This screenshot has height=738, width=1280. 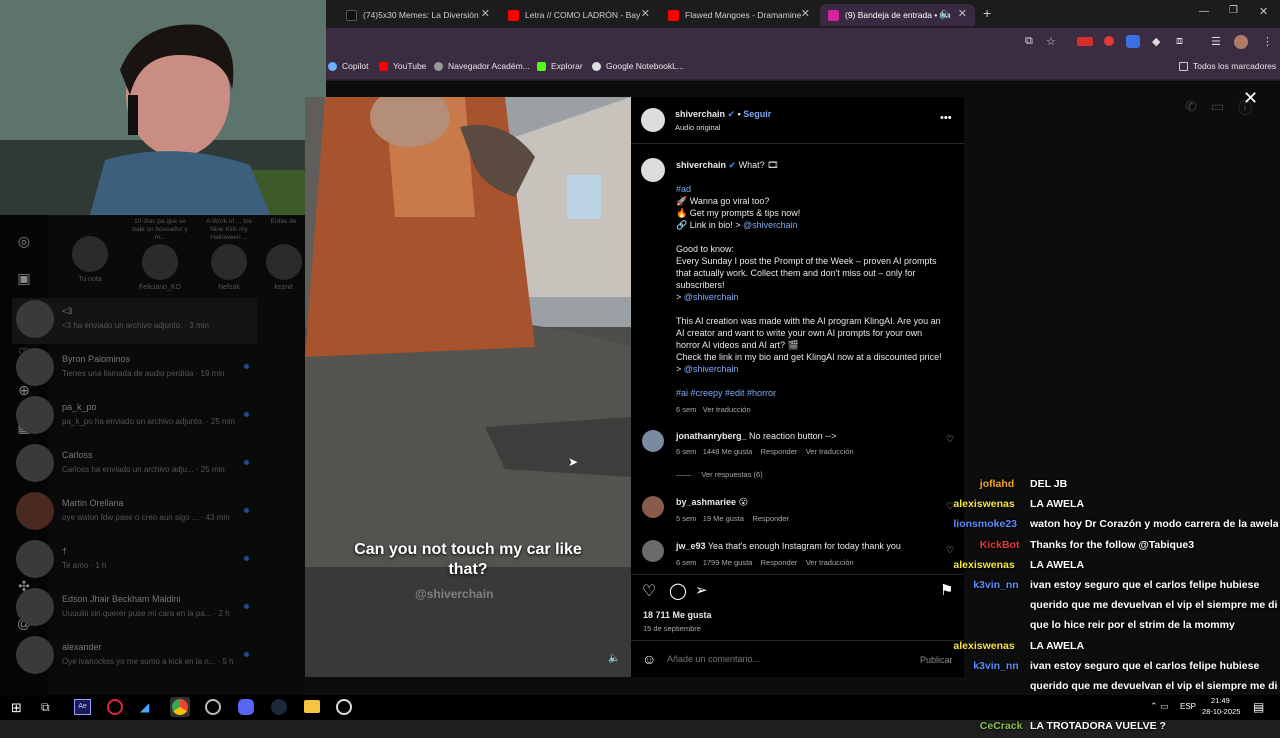 What do you see at coordinates (180, 707) in the screenshot?
I see `chrome-icon` at bounding box center [180, 707].